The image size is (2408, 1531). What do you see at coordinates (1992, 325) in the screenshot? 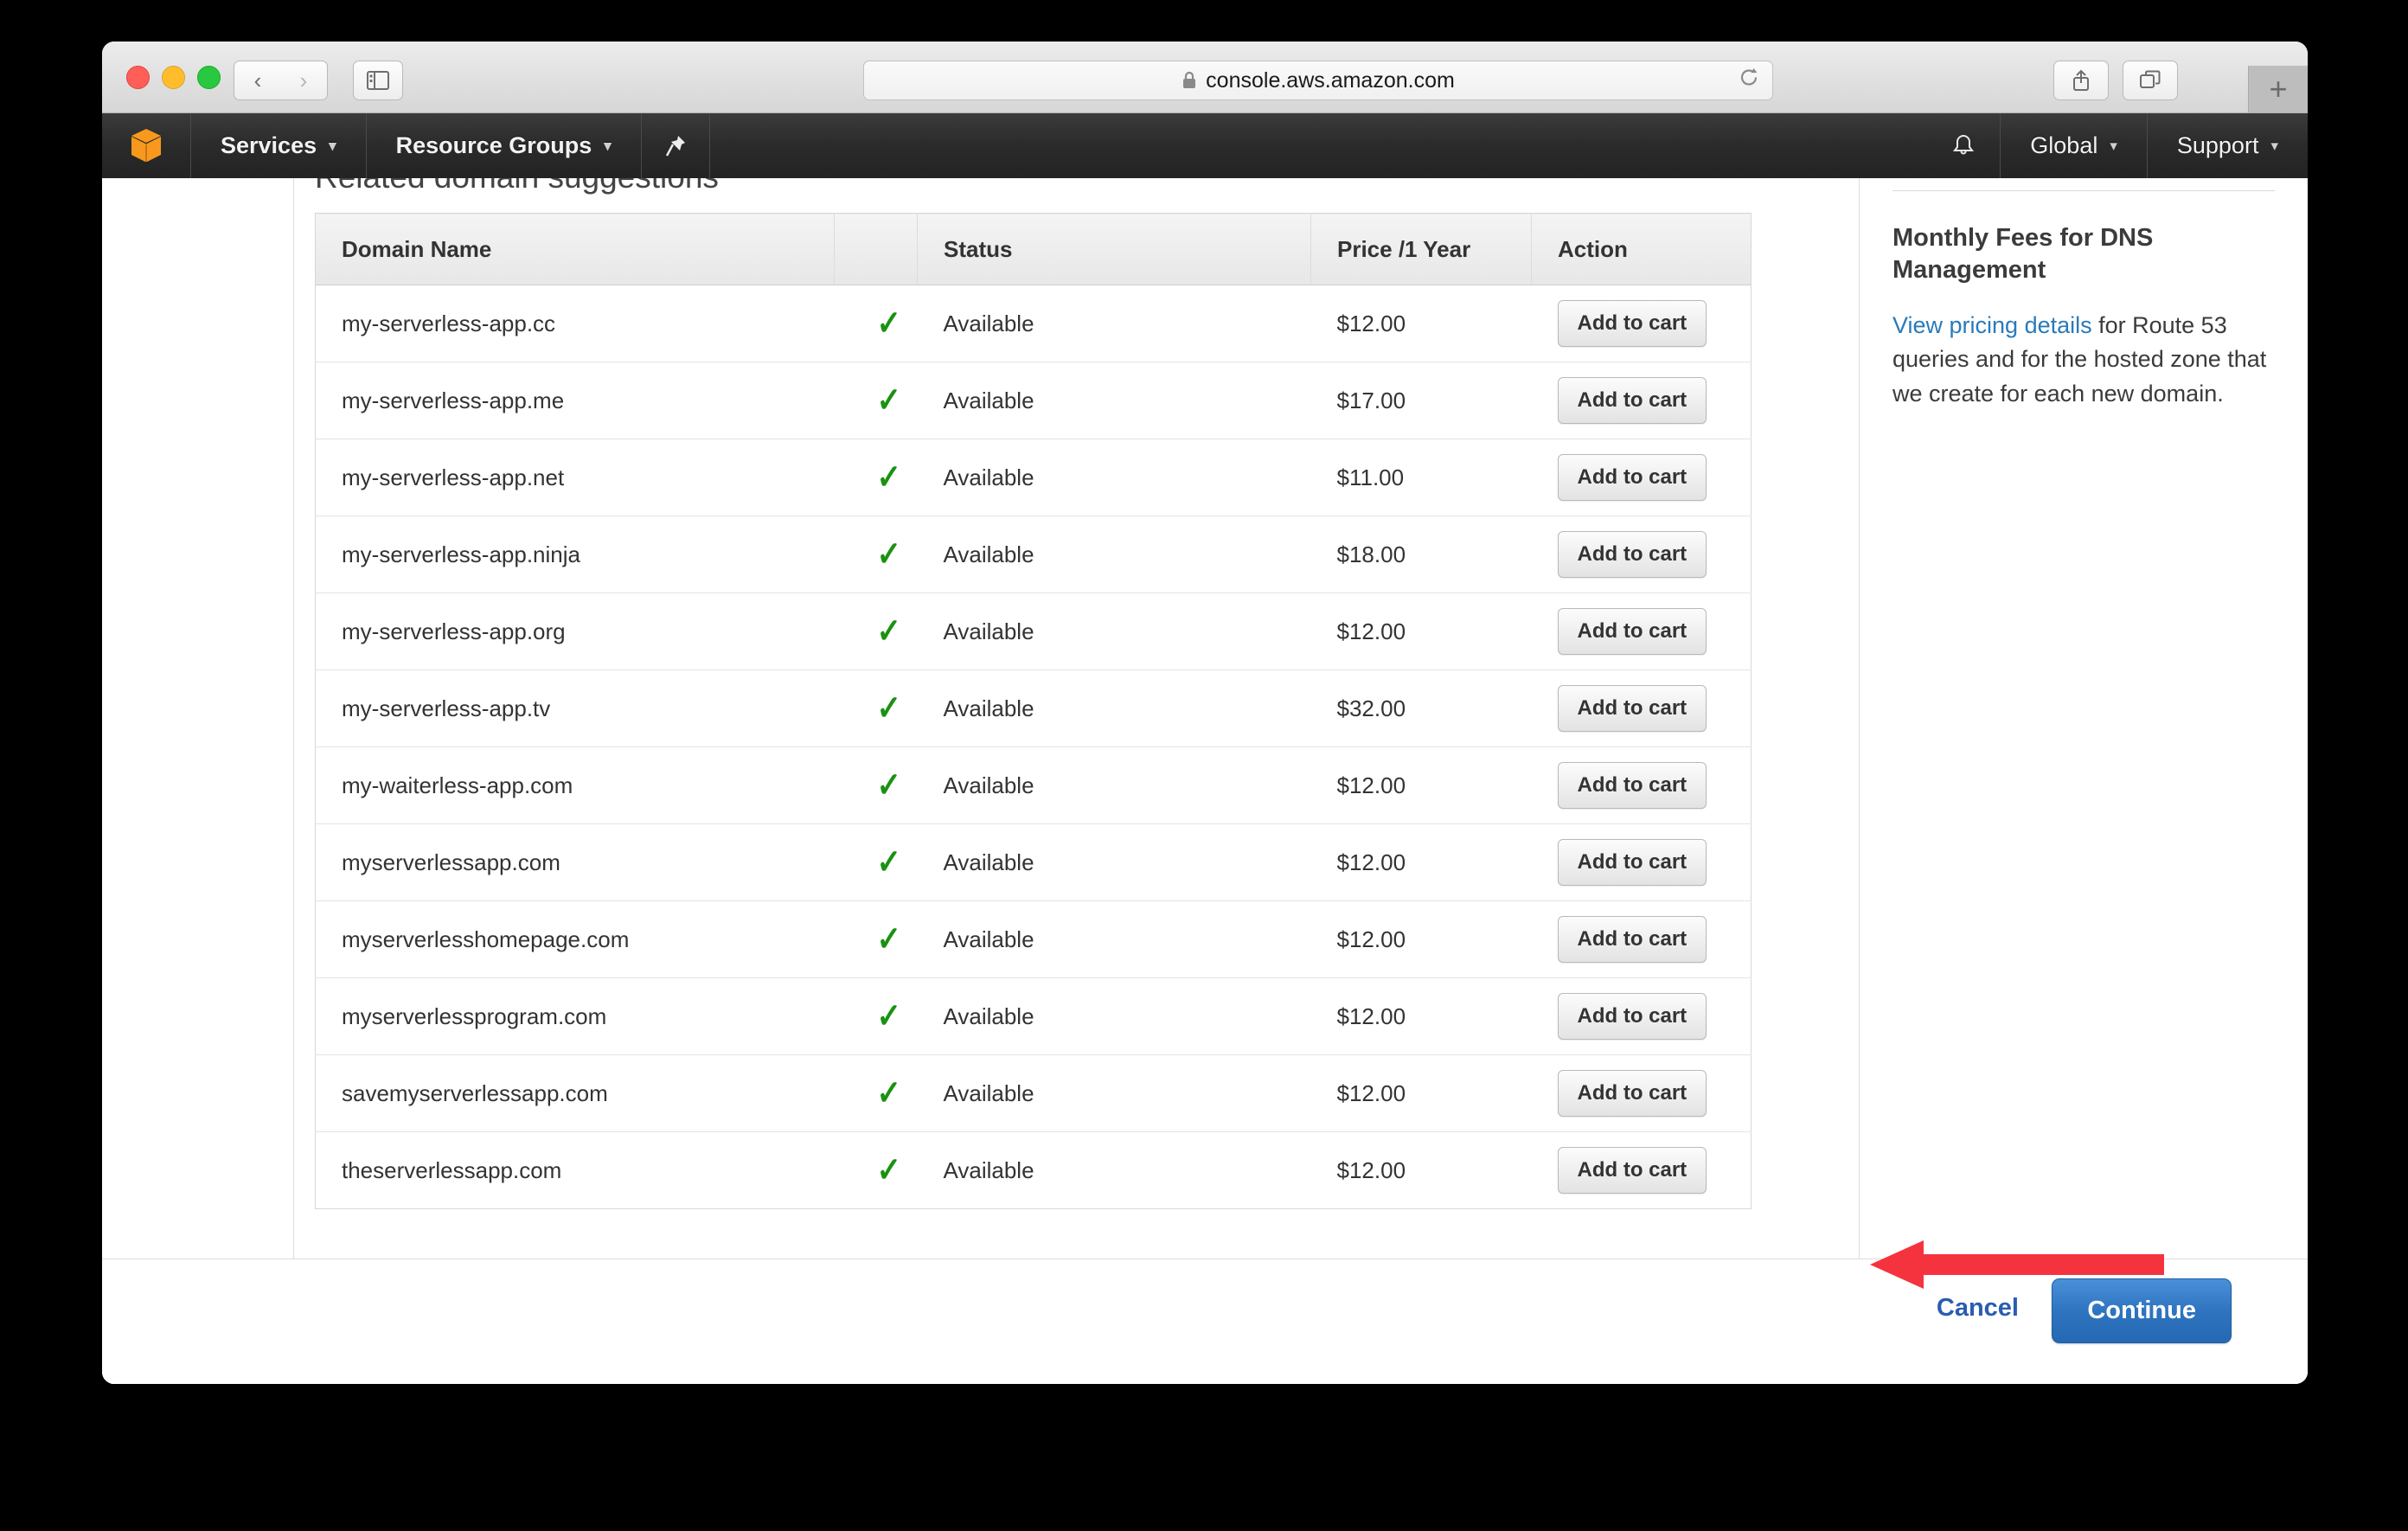
I see `view-pricing-details-link: View pricing details` at bounding box center [1992, 325].